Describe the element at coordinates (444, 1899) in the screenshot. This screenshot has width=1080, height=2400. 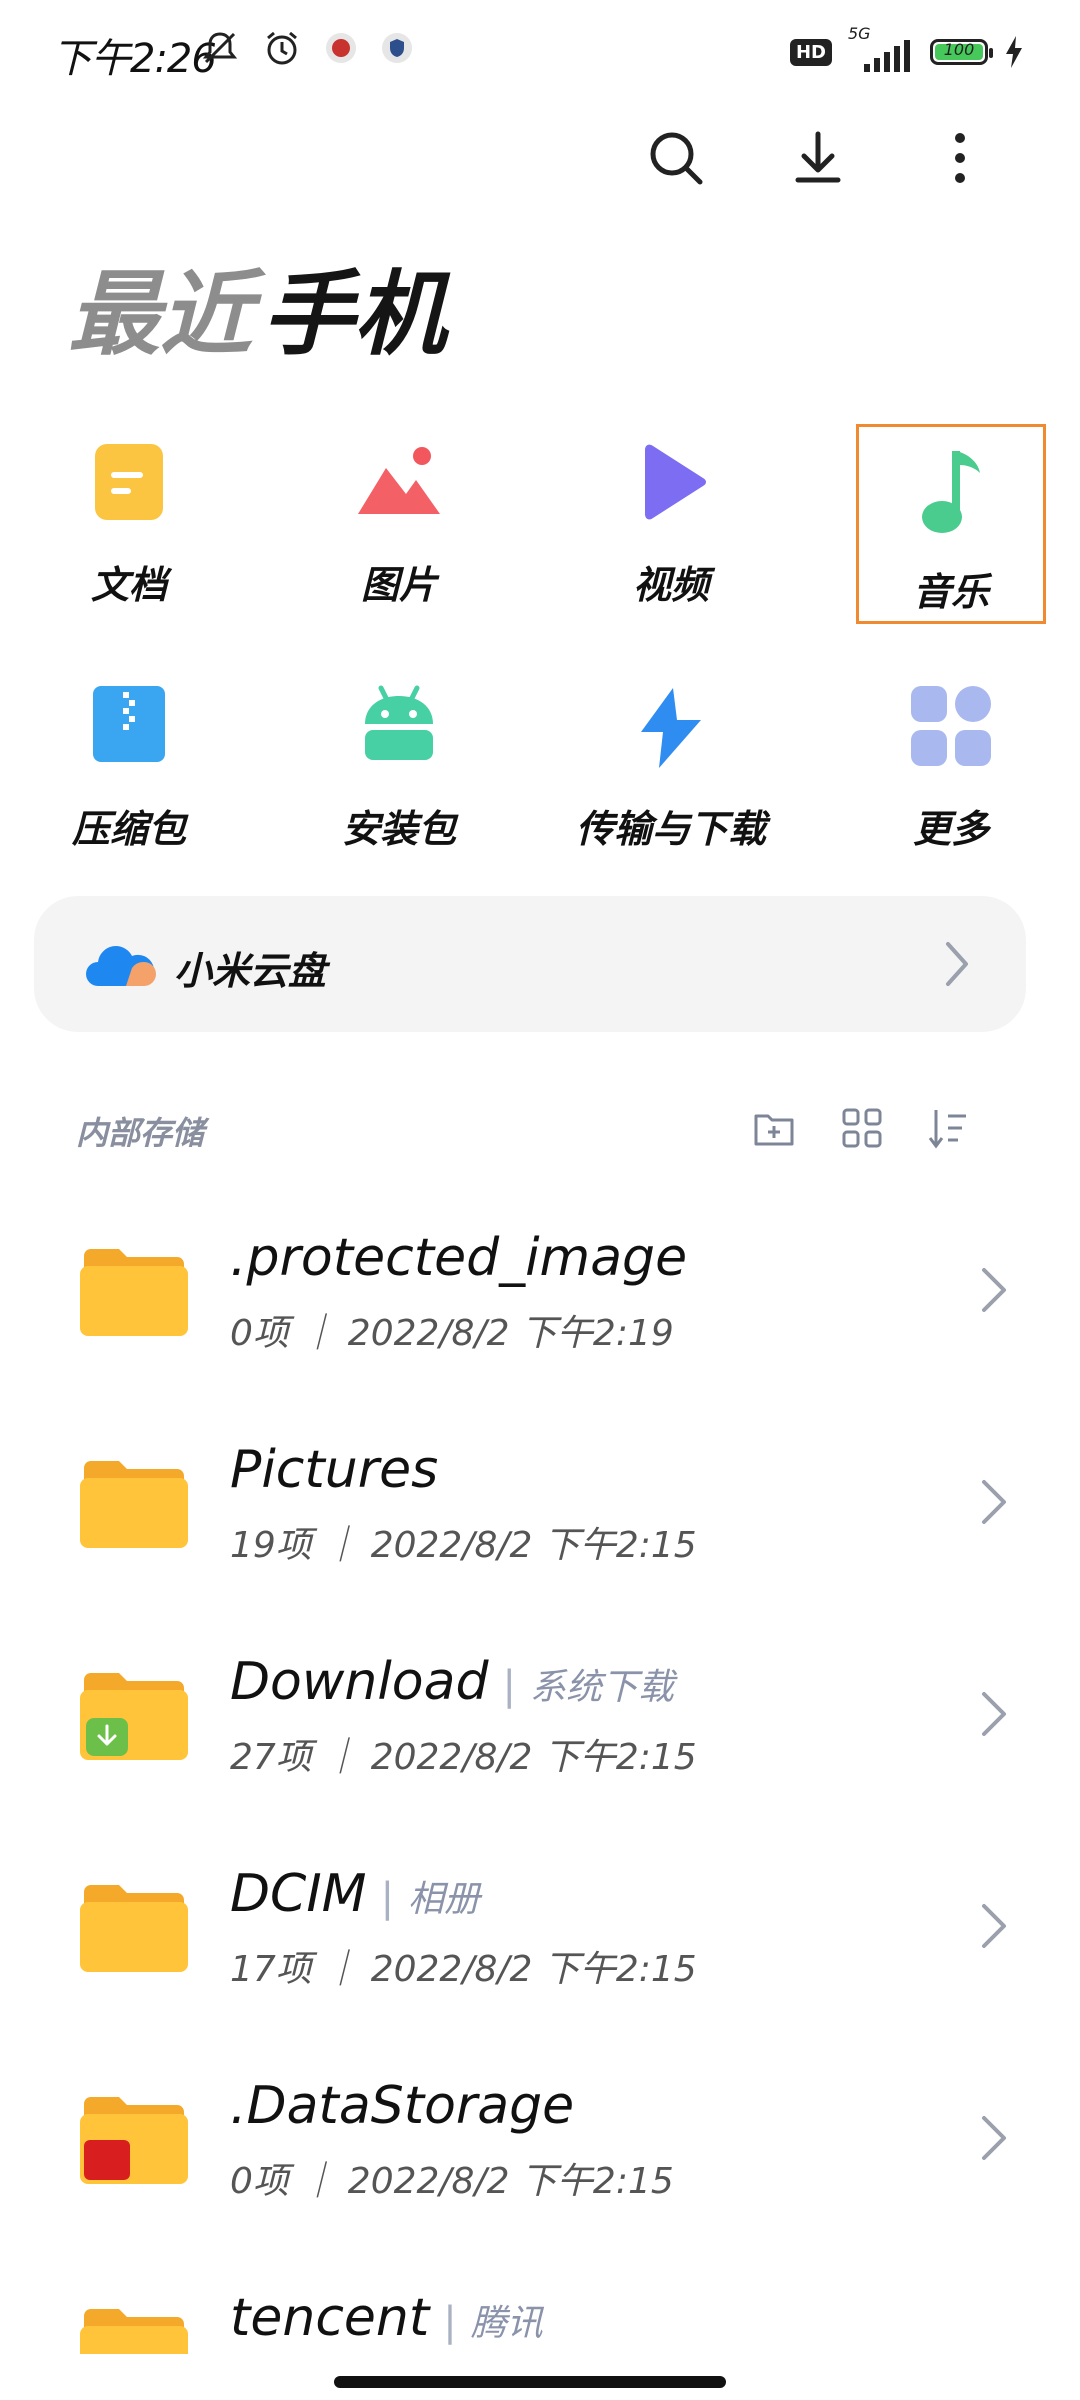
I see `folder-alias: 相册` at that location.